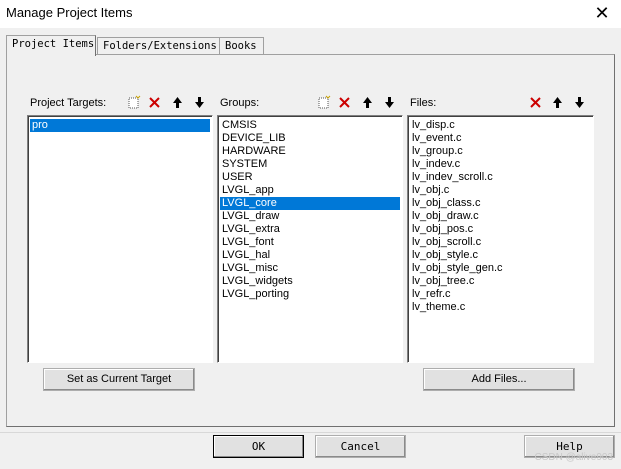  Describe the element at coordinates (241, 46) in the screenshot. I see `tab-books: Books` at that location.